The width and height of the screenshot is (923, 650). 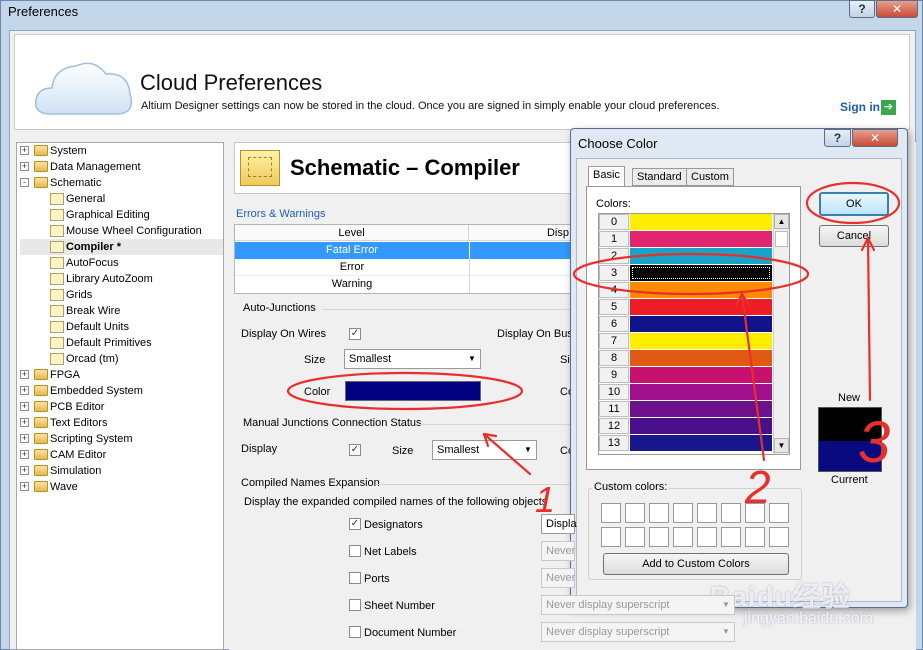 I want to click on color-list-item: 13, so click(x=686, y=443).